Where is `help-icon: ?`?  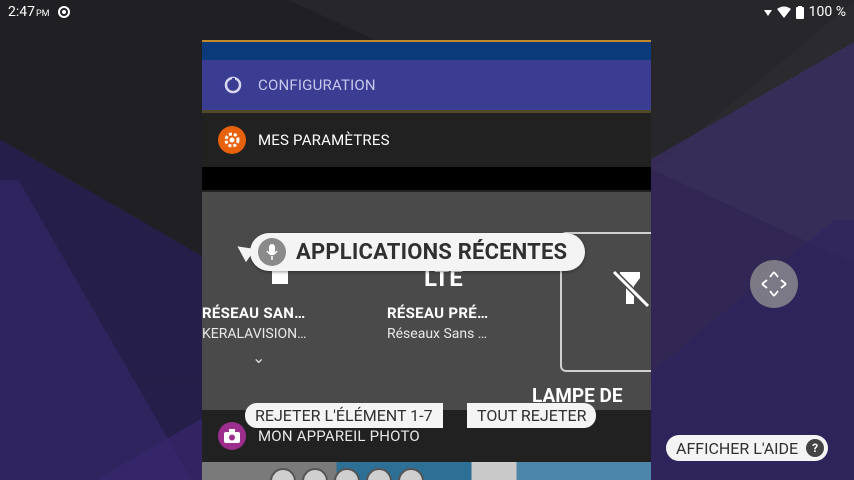 help-icon: ? is located at coordinates (815, 448).